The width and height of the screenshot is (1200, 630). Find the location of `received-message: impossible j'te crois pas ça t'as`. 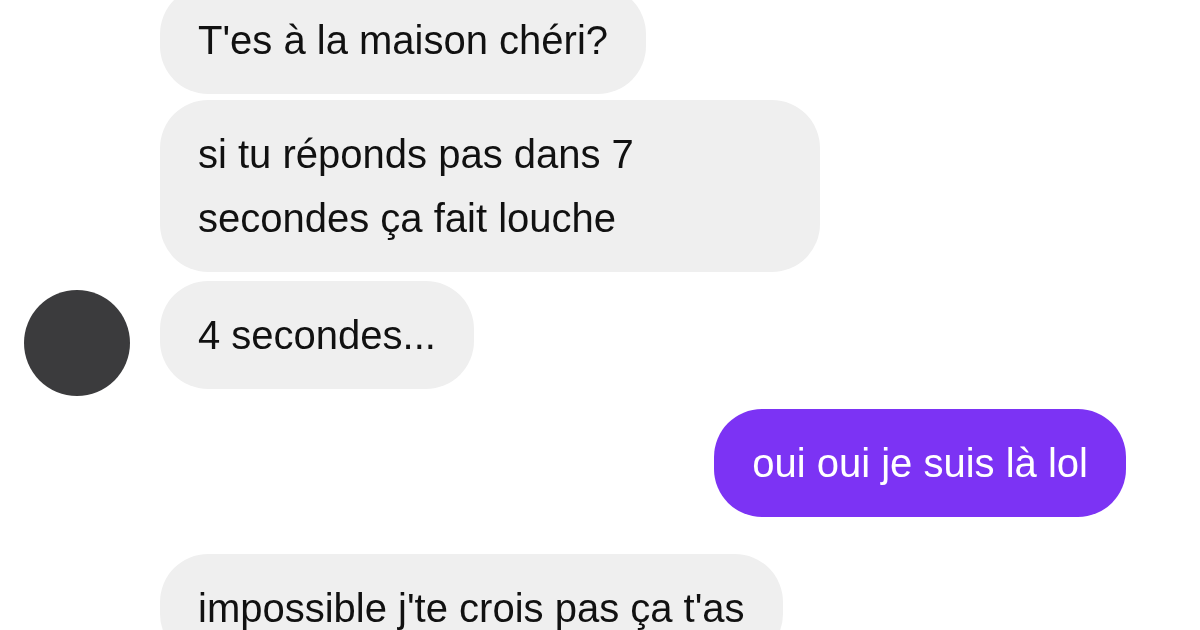

received-message: impossible j'te crois pas ça t'as is located at coordinates (471, 592).